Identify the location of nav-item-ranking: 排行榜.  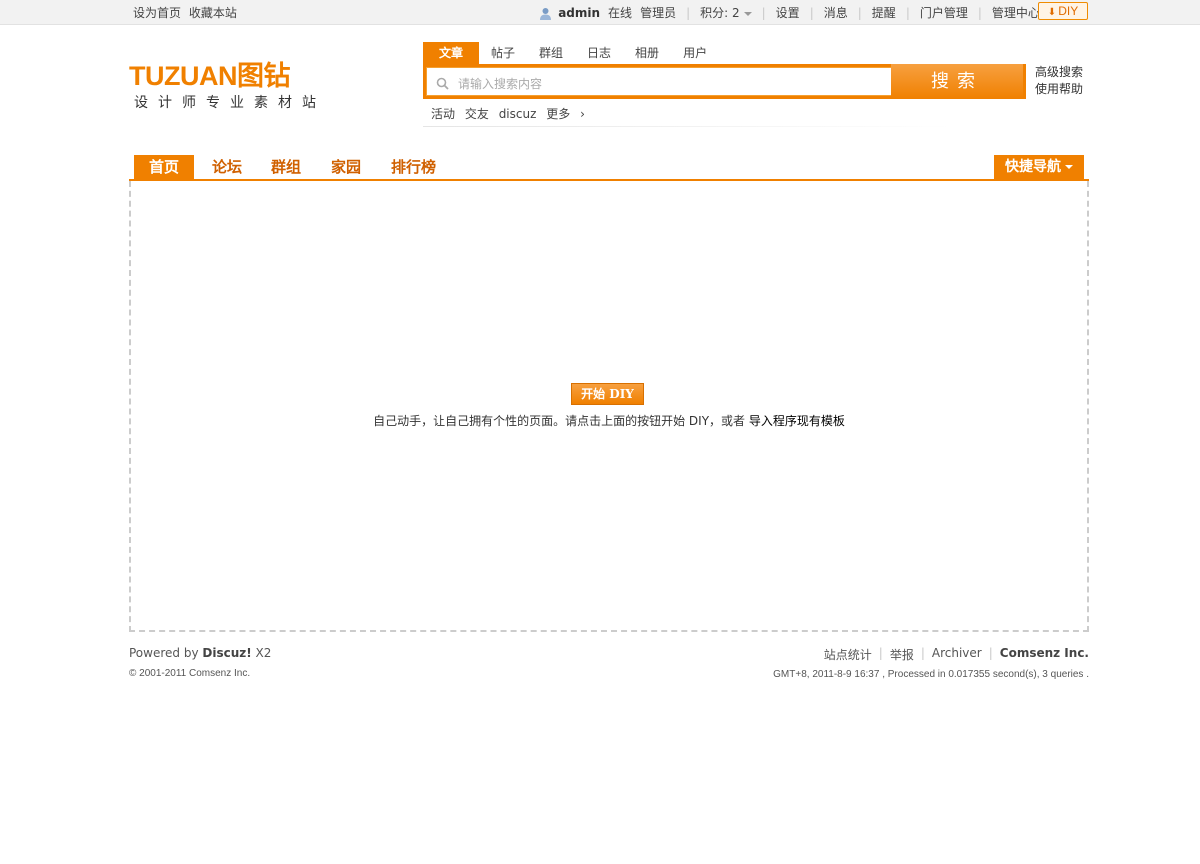
(413, 167).